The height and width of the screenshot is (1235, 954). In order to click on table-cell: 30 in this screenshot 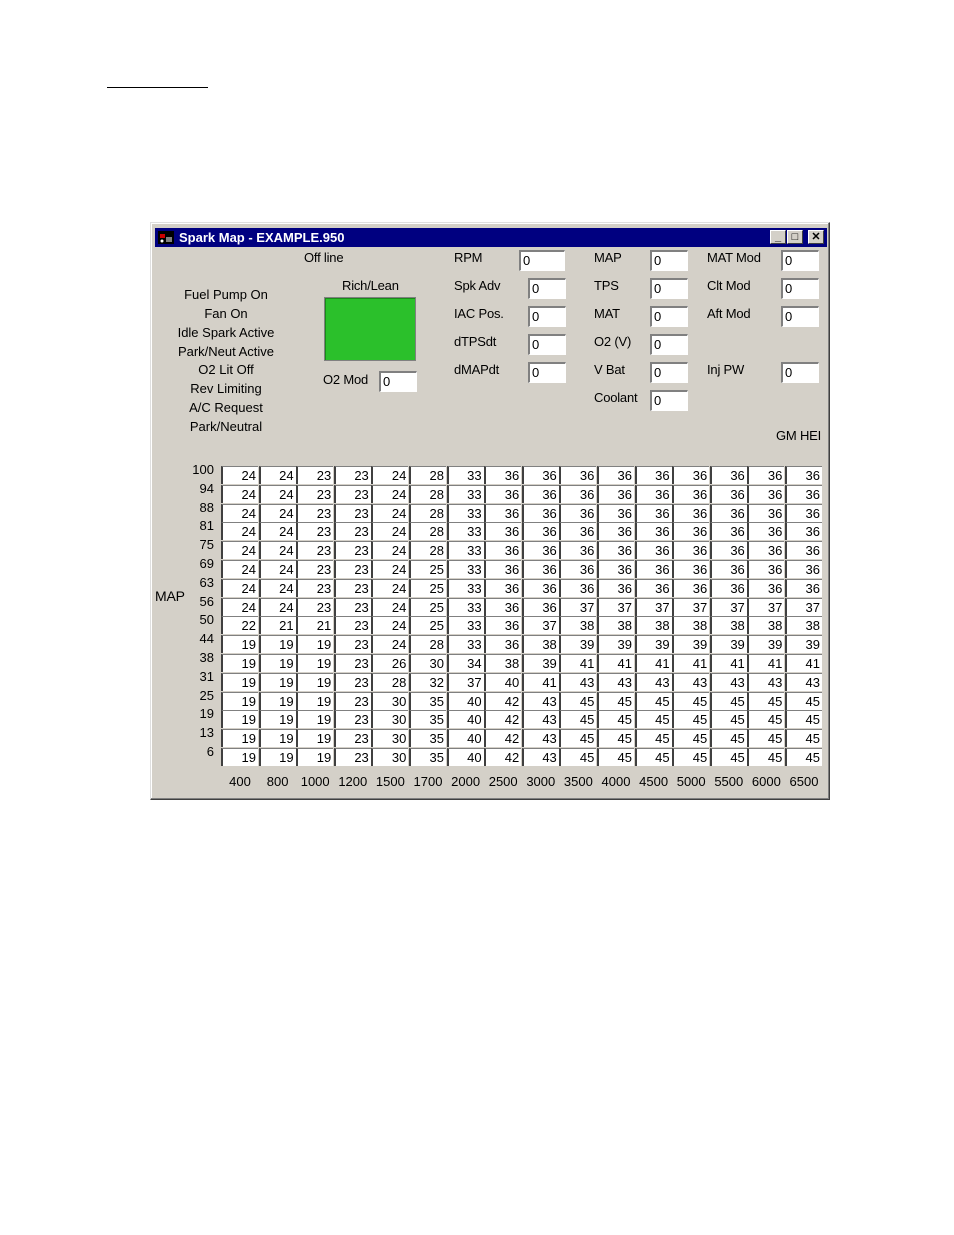, I will do `click(390, 757)`.